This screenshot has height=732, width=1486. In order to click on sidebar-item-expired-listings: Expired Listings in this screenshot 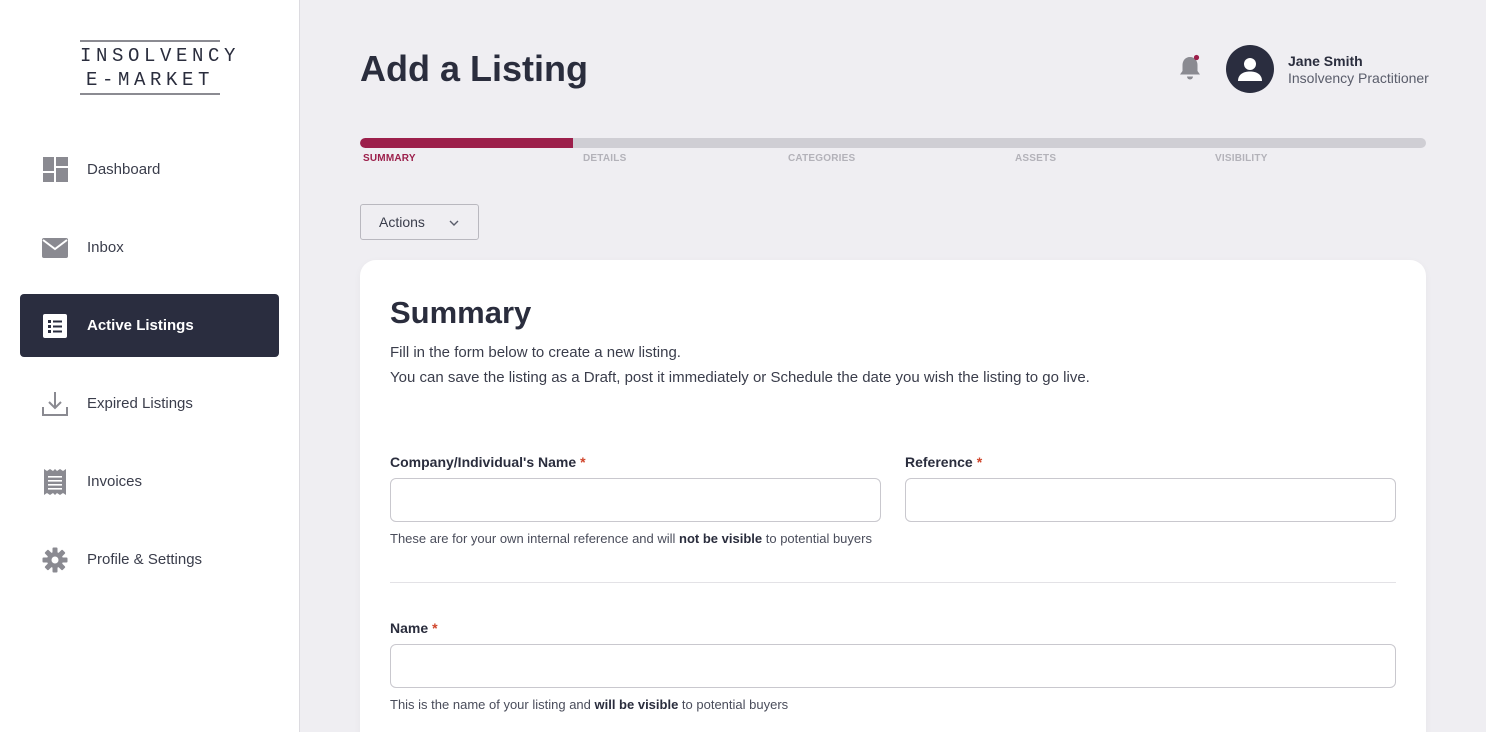, I will do `click(149, 403)`.